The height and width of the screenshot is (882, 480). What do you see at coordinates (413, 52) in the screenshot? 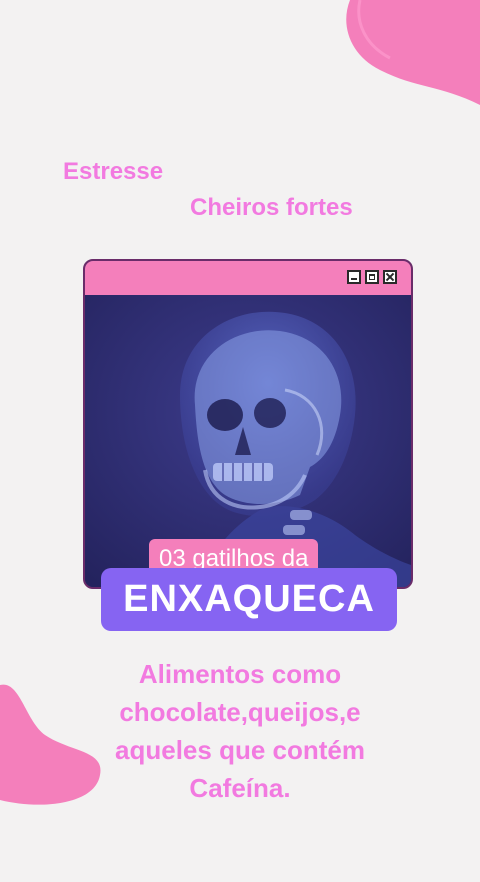
I see `decorative-blob-top-right` at bounding box center [413, 52].